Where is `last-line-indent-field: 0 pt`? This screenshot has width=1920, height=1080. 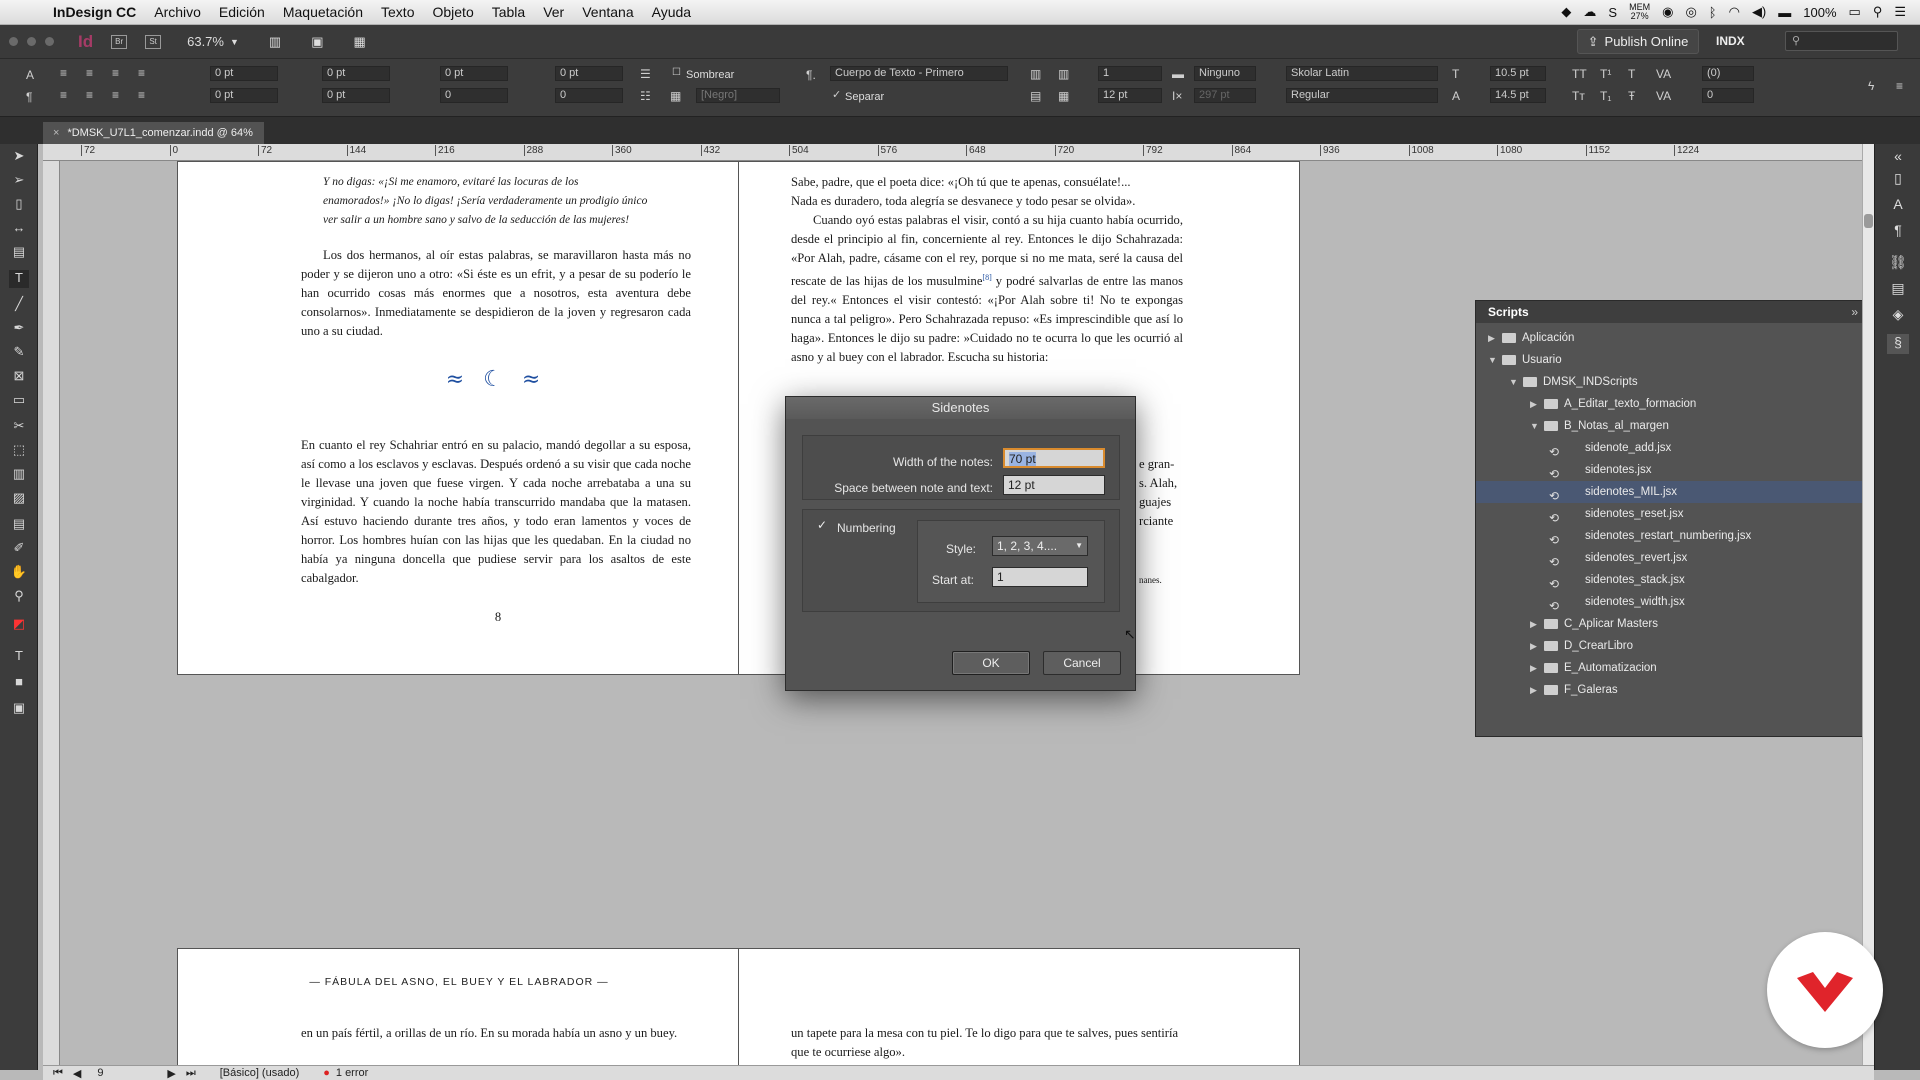
last-line-indent-field: 0 pt is located at coordinates (356, 95).